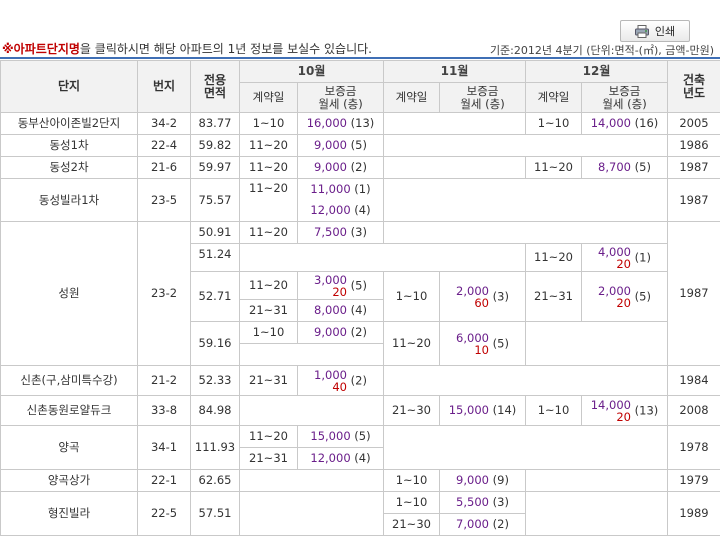  What do you see at coordinates (360, 190) in the screenshot?
I see `table-row: 동성빌라1차 23-5 75.57 11~20 11,000 (1) 1987` at bounding box center [360, 190].